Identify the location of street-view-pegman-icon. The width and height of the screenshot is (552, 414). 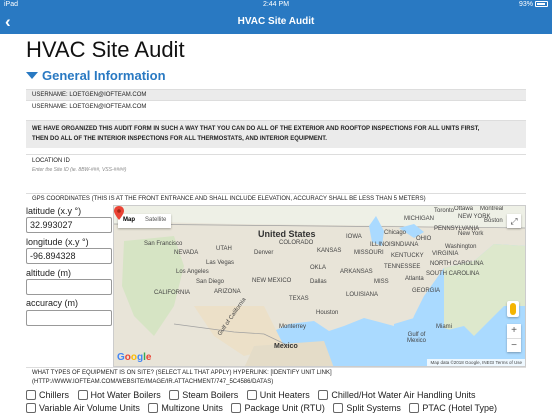
(513, 309).